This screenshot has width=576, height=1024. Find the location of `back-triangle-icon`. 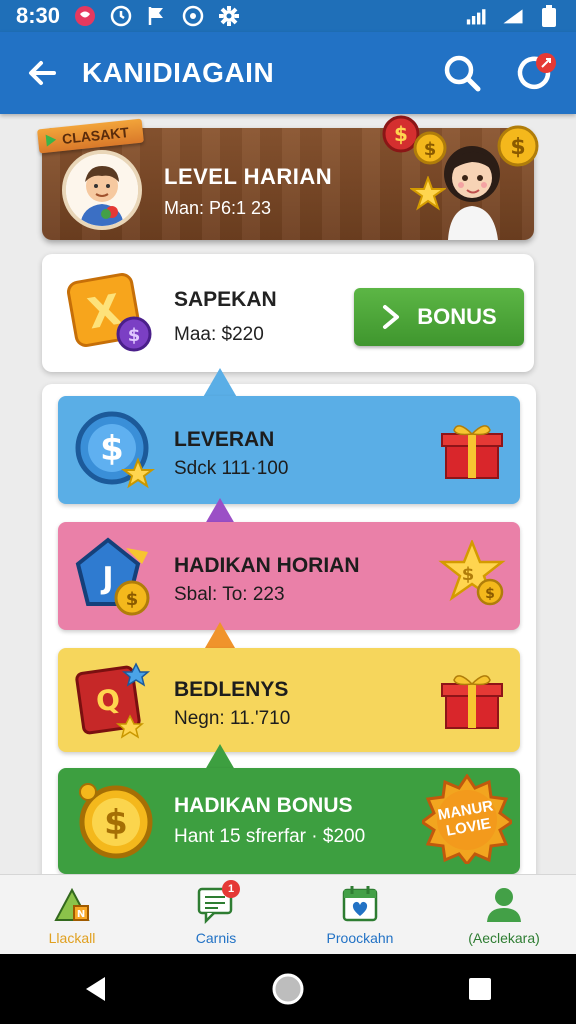

back-triangle-icon is located at coordinates (96, 989).